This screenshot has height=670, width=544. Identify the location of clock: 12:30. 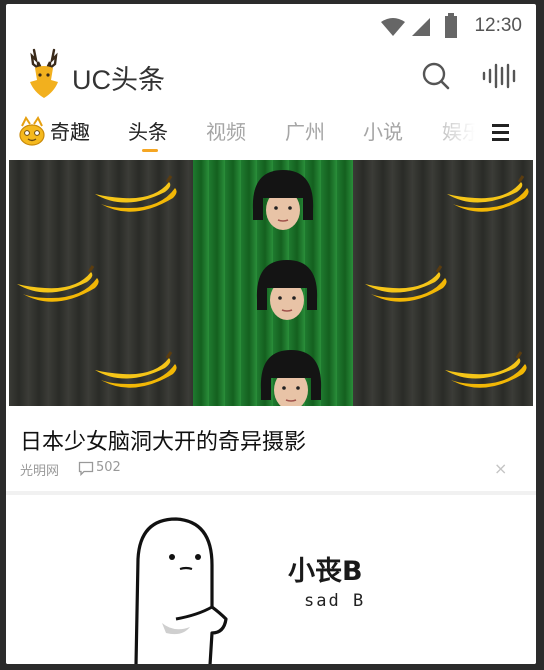
(498, 25).